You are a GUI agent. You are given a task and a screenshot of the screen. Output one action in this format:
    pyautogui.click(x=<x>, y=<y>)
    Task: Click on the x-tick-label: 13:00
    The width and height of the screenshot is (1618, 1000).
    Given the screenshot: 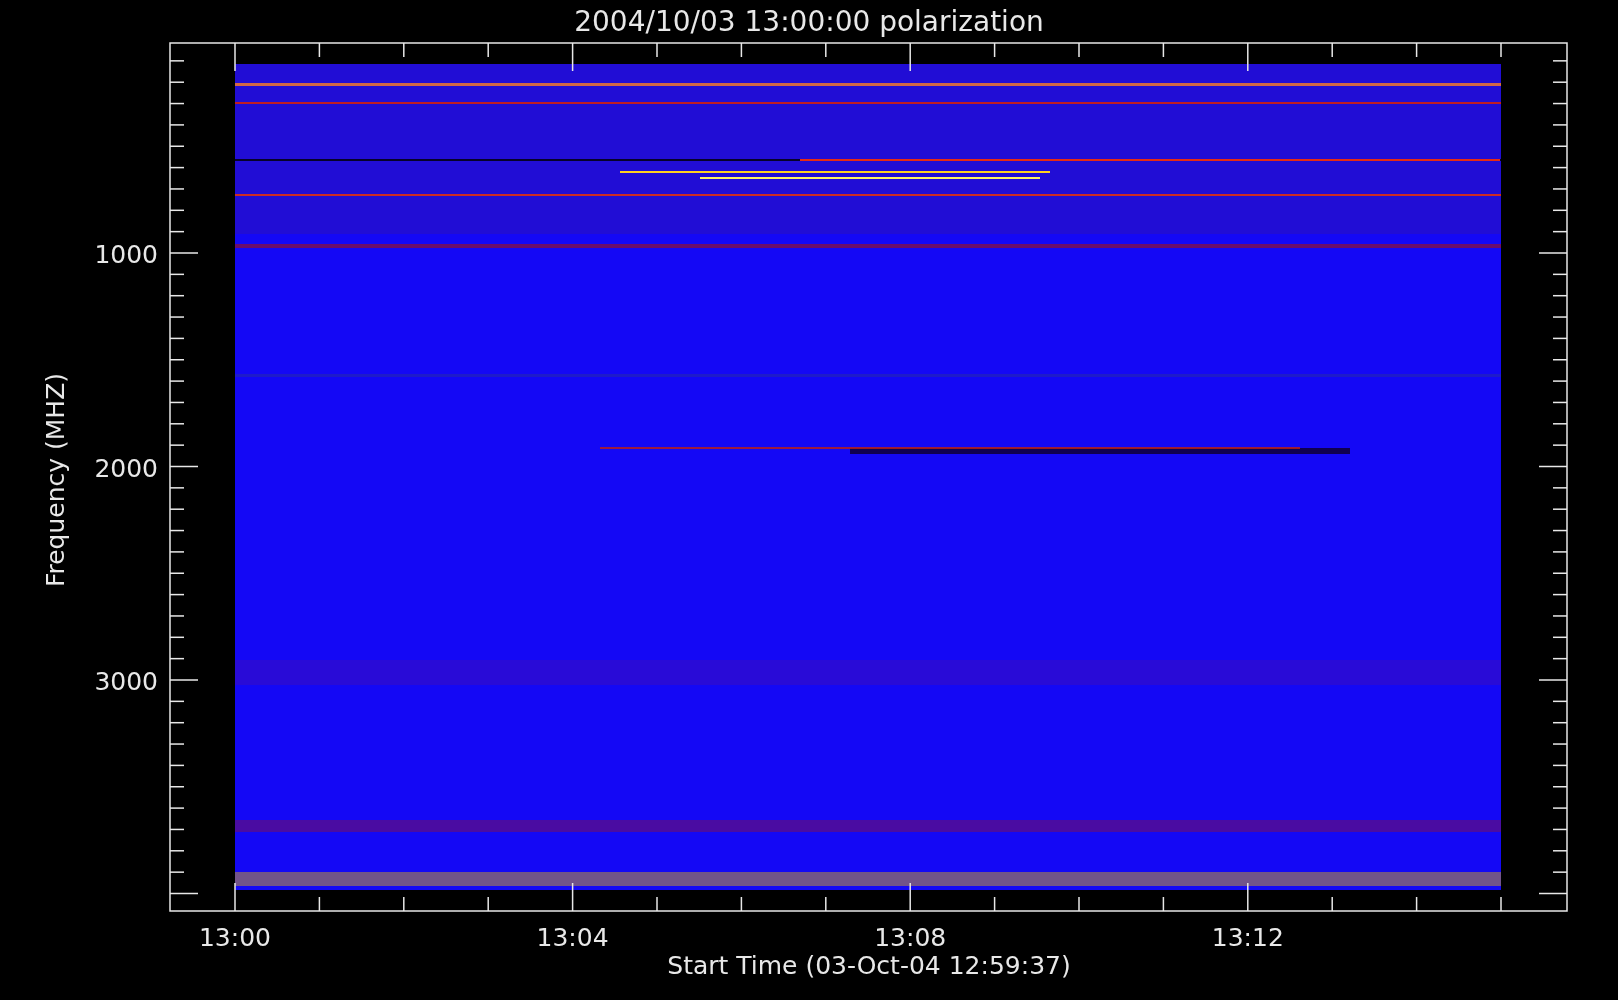 What is the action you would take?
    pyautogui.click(x=235, y=937)
    